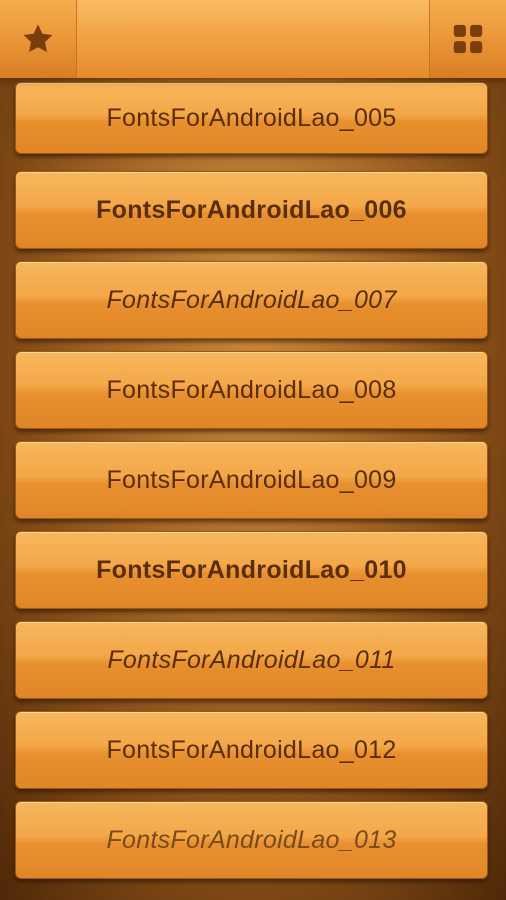 The image size is (506, 900). I want to click on font-list-item: FontsForAndroidLao_012, so click(251, 750).